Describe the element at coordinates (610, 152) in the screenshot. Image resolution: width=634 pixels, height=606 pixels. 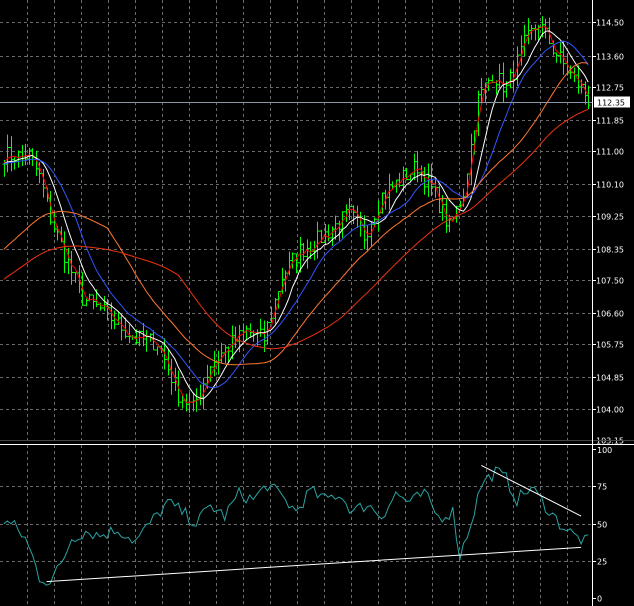
I see `price-tick-label: 111.00` at that location.